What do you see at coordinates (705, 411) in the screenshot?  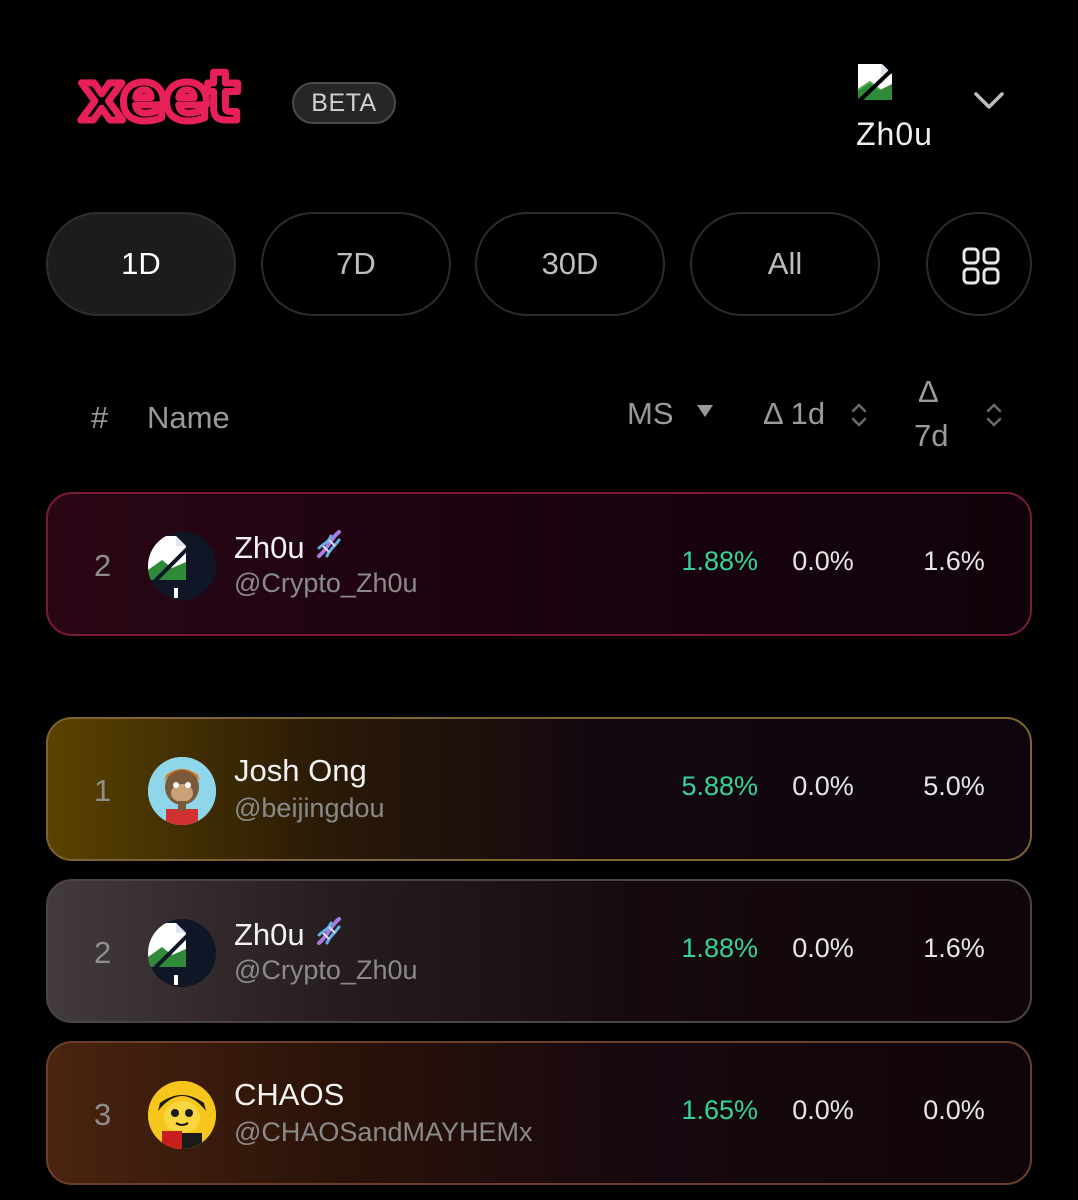 I see `sort-desc-icon` at bounding box center [705, 411].